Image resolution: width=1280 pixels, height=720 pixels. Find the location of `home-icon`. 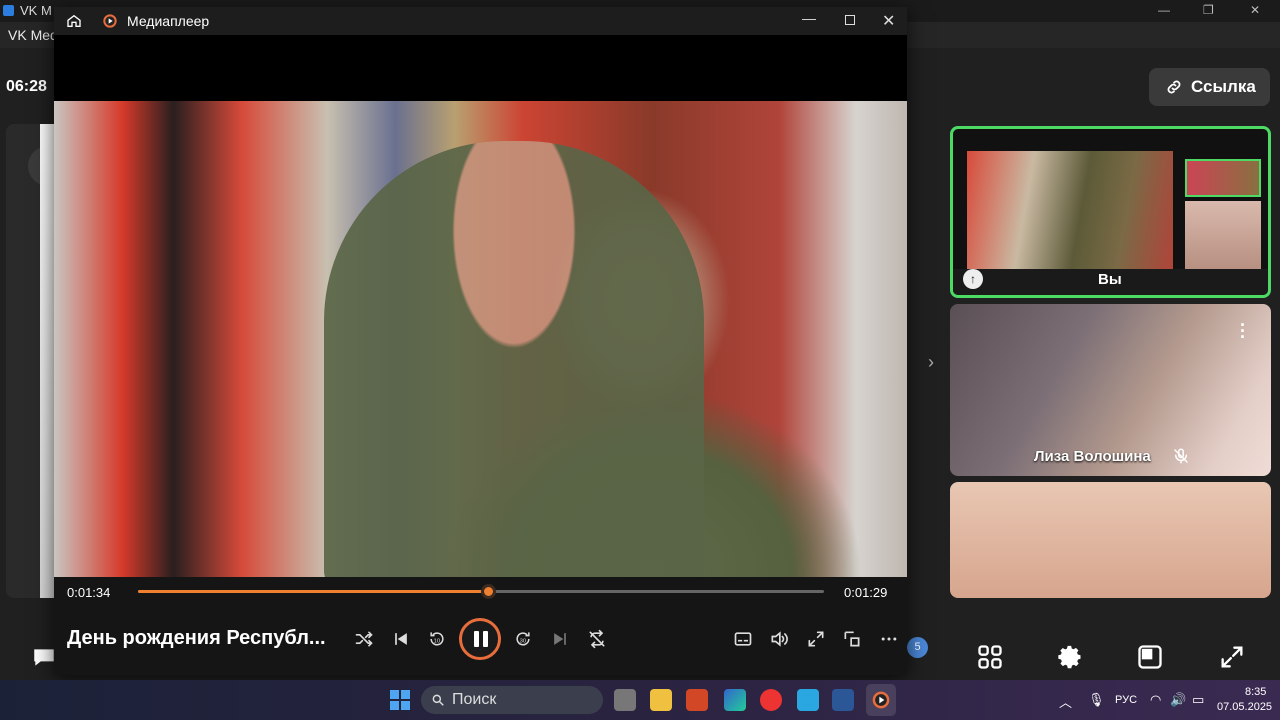

home-icon is located at coordinates (74, 21).